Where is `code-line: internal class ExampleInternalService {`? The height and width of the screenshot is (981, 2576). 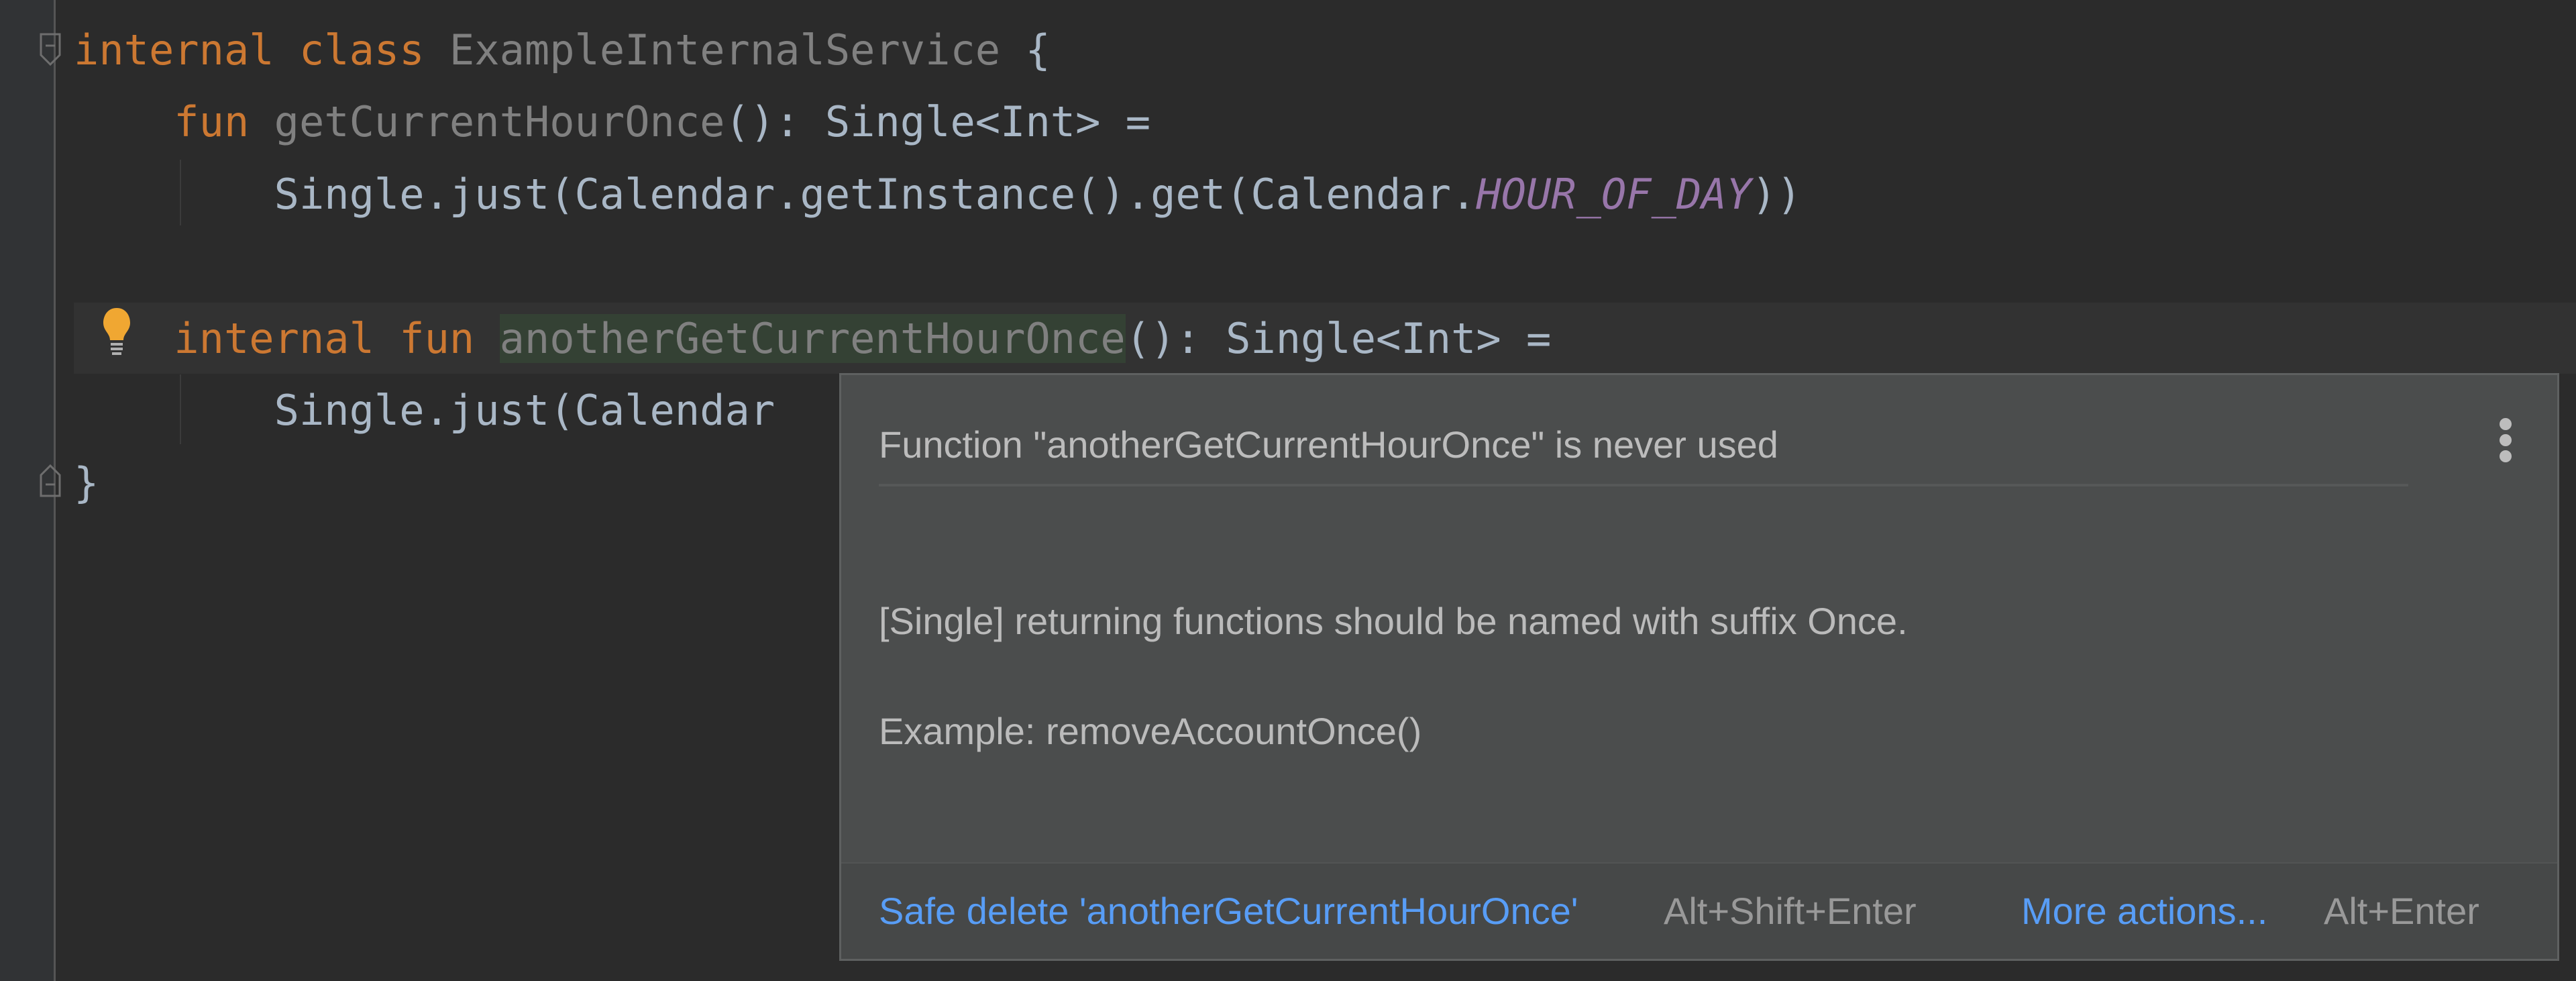
code-line: internal class ExampleInternalService { is located at coordinates (562, 50).